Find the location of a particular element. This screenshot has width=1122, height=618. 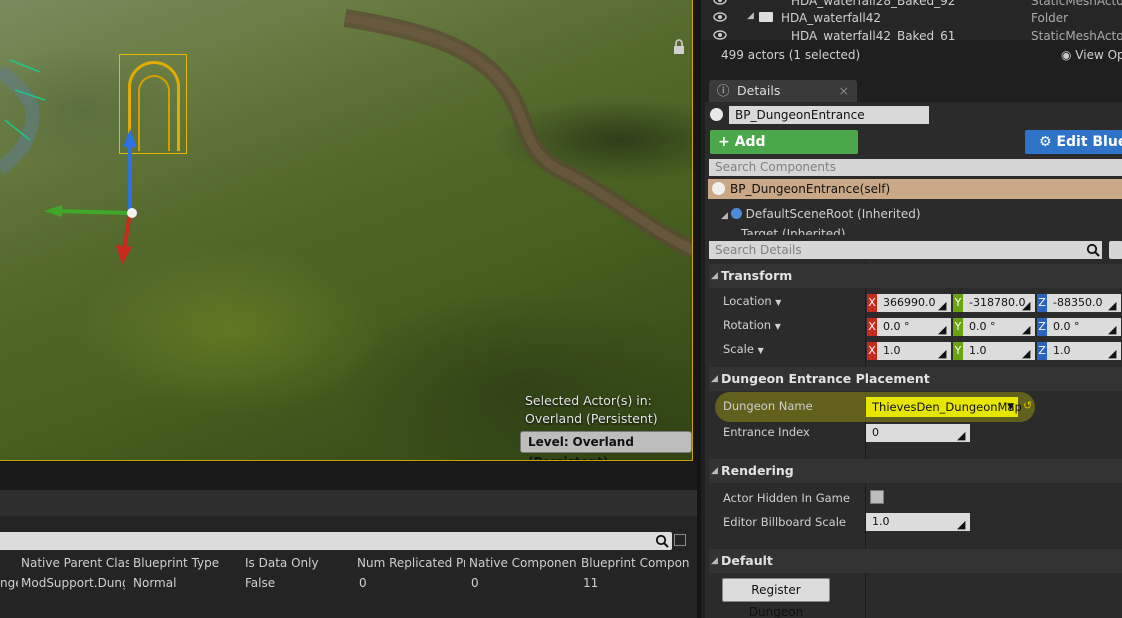

column-header: Blueprint Type is located at coordinates (187, 563).